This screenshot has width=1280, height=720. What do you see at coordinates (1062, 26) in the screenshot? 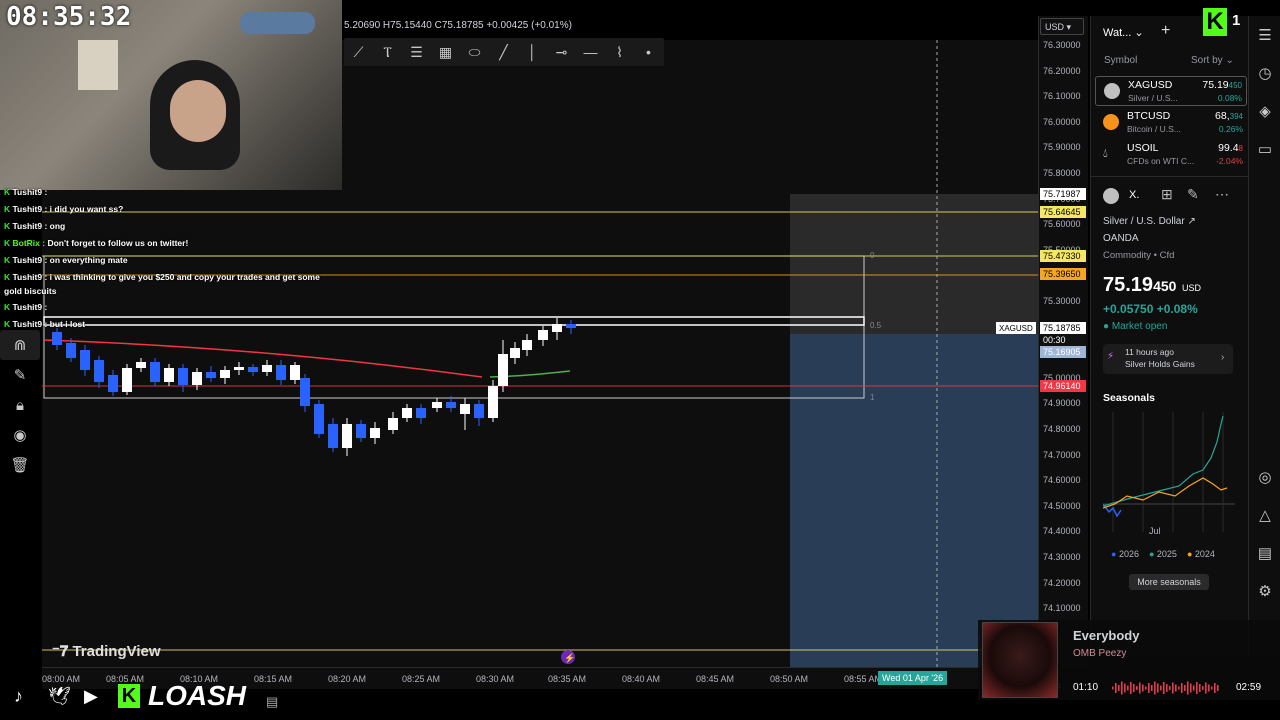
I see `currency-select: USD ▾` at bounding box center [1062, 26].